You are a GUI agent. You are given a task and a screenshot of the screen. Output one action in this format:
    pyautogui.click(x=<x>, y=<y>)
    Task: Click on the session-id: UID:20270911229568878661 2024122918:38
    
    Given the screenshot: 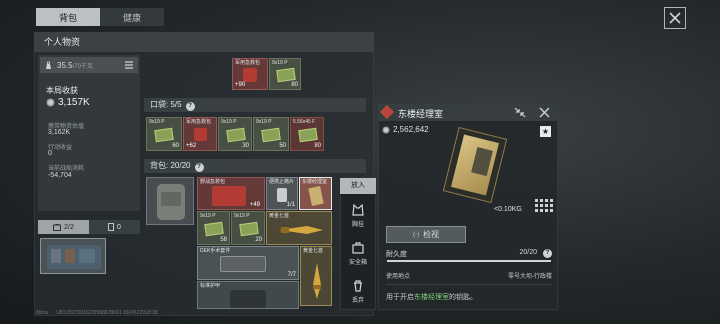 What is the action you would take?
    pyautogui.click(x=107, y=313)
    